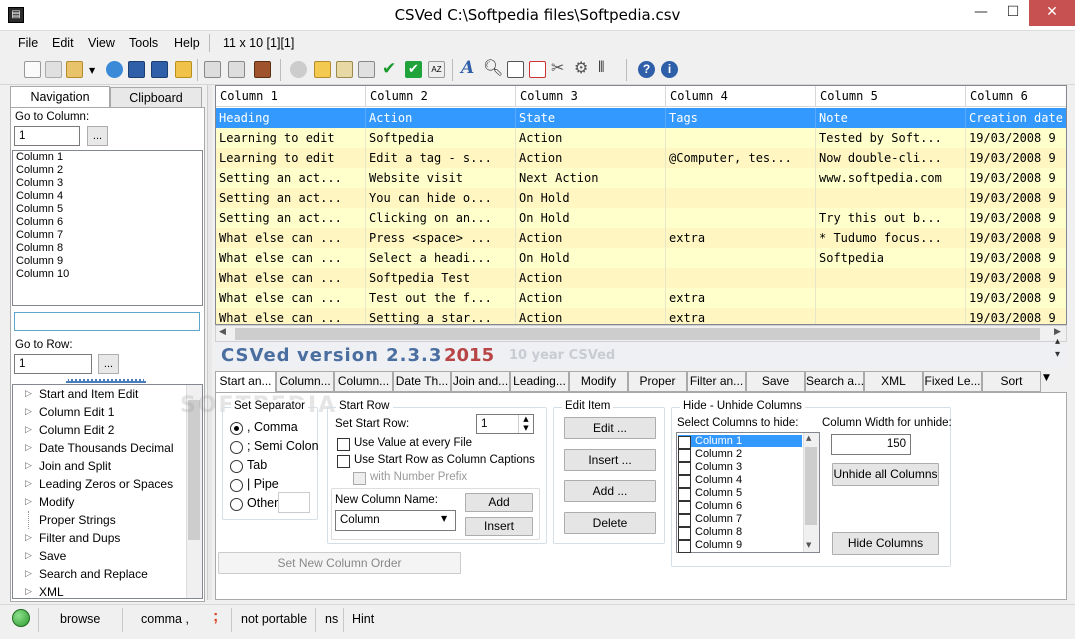 The width and height of the screenshot is (1075, 639). Describe the element at coordinates (891, 96) in the screenshot. I see `column-header: Column 5` at that location.